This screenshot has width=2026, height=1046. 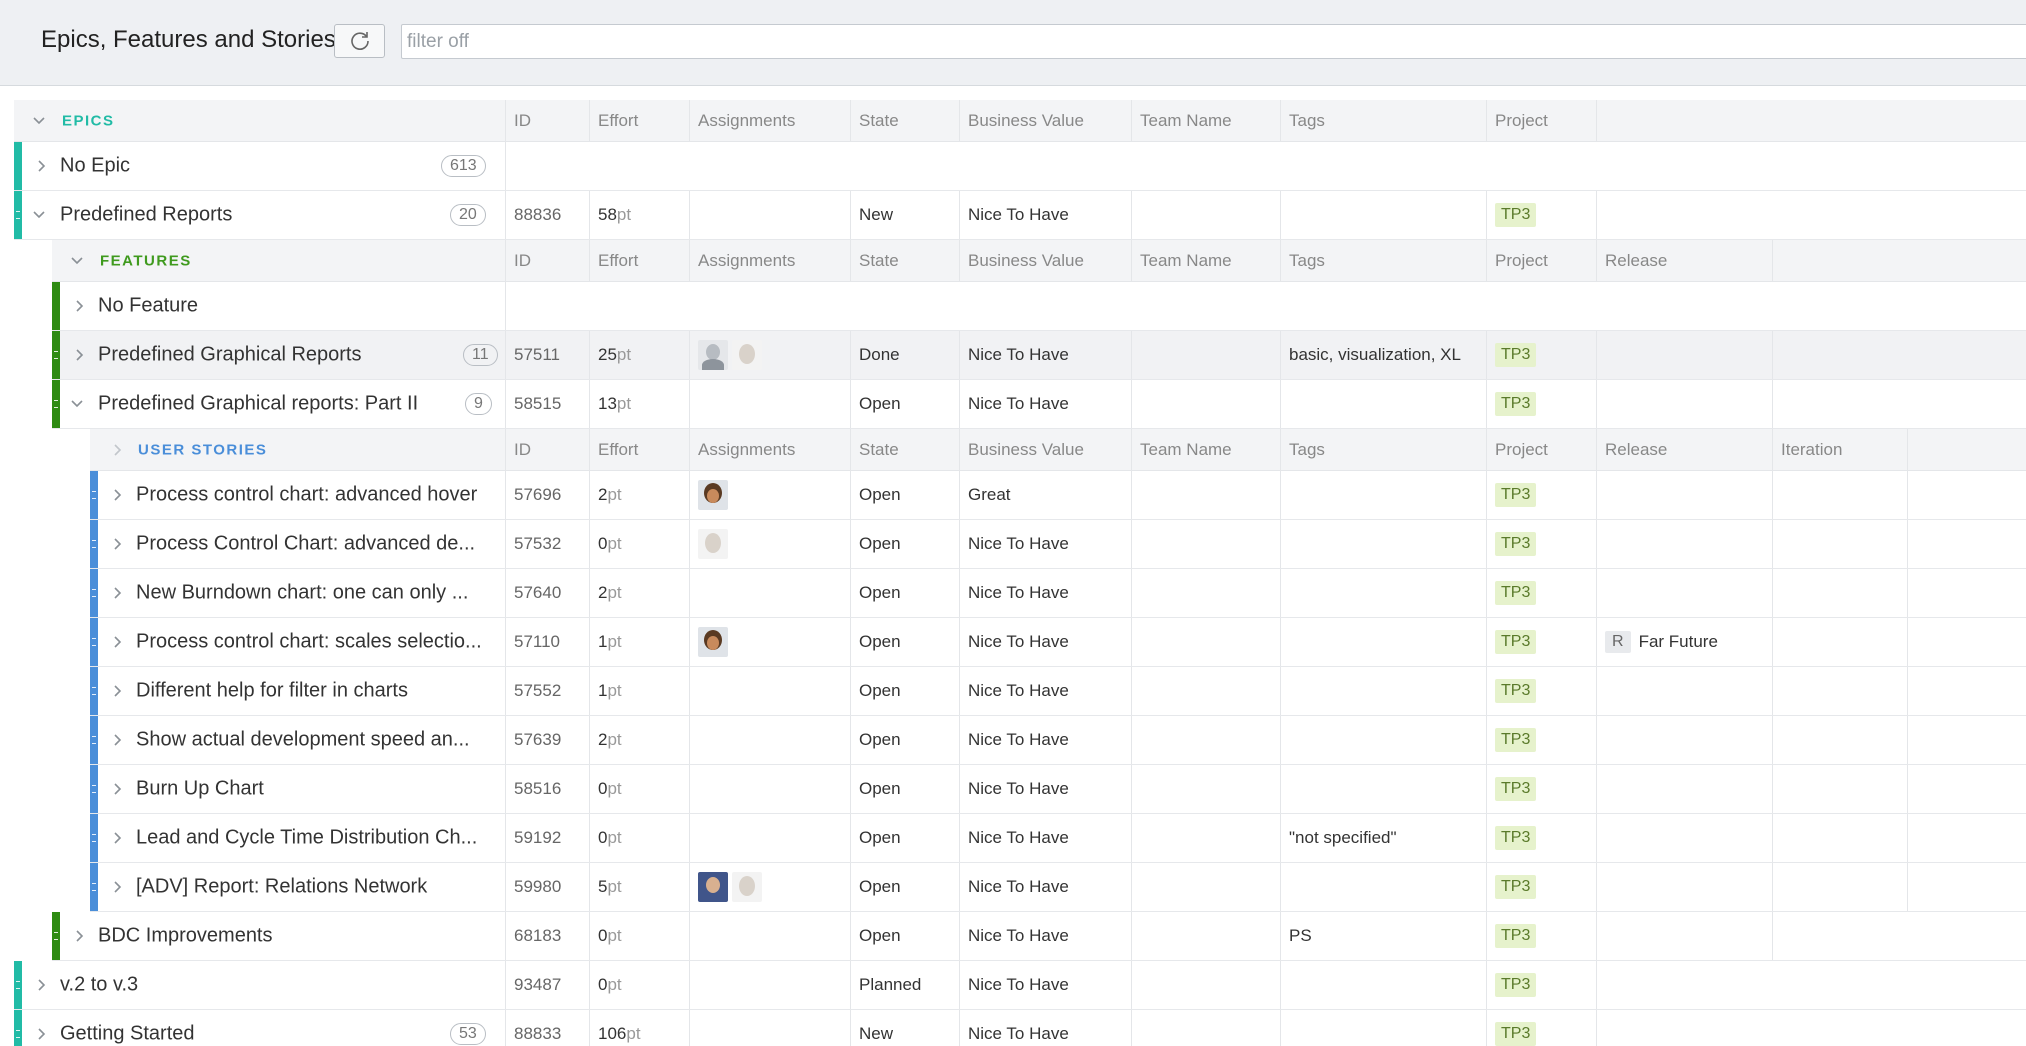 I want to click on col-tags: Tags, so click(x=1383, y=449).